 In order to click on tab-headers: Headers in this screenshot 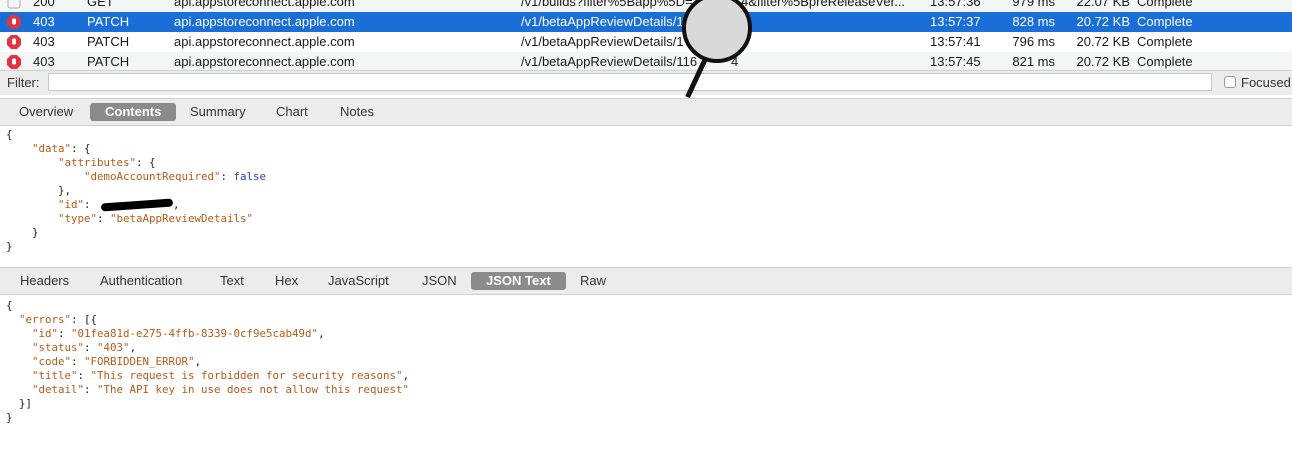, I will do `click(44, 281)`.